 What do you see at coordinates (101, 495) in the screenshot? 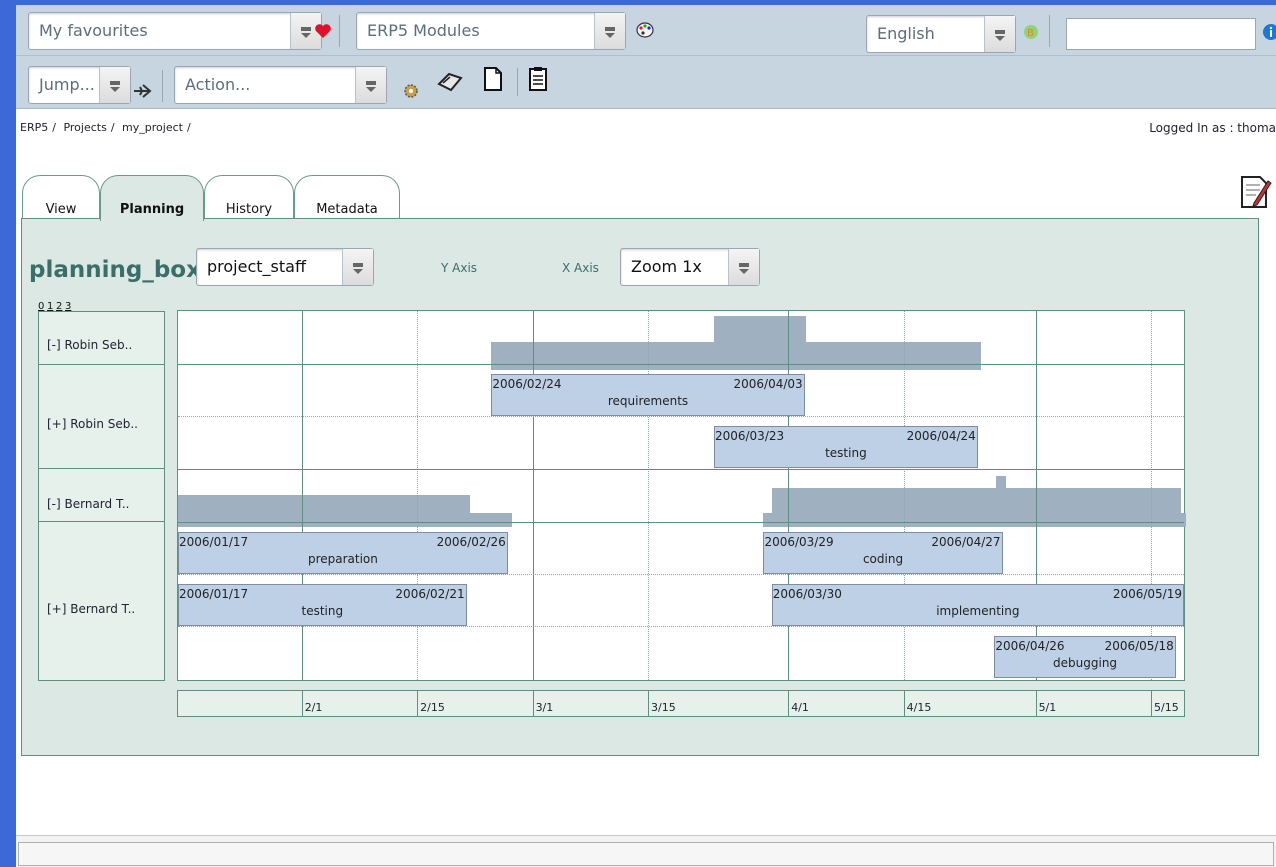
I see `y-group-2: [-] Bernard T..` at bounding box center [101, 495].